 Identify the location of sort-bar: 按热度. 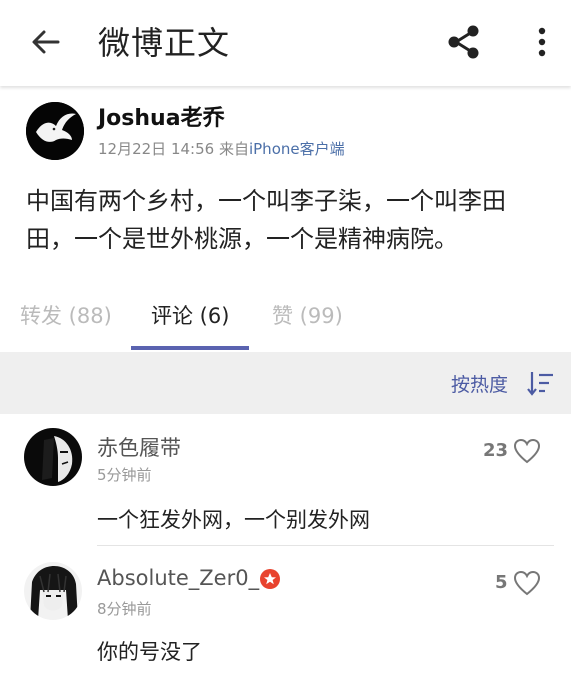
(285, 383).